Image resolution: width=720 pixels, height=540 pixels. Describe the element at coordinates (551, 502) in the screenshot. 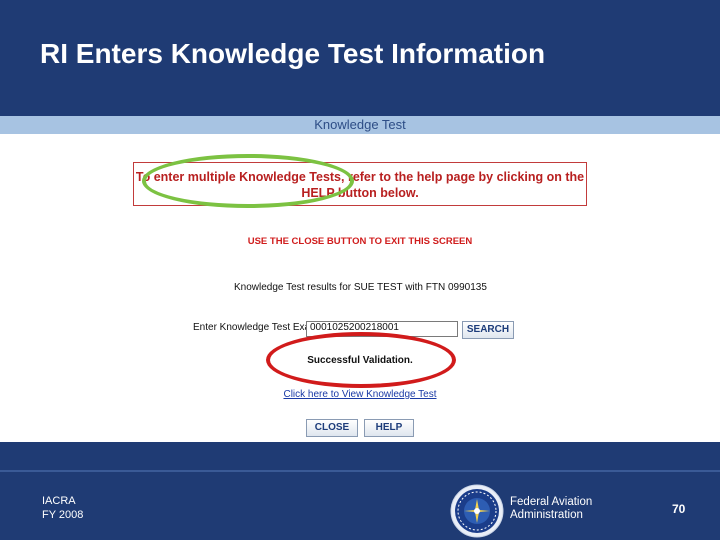

I see `agency-name-line1: Federal Aviation` at that location.